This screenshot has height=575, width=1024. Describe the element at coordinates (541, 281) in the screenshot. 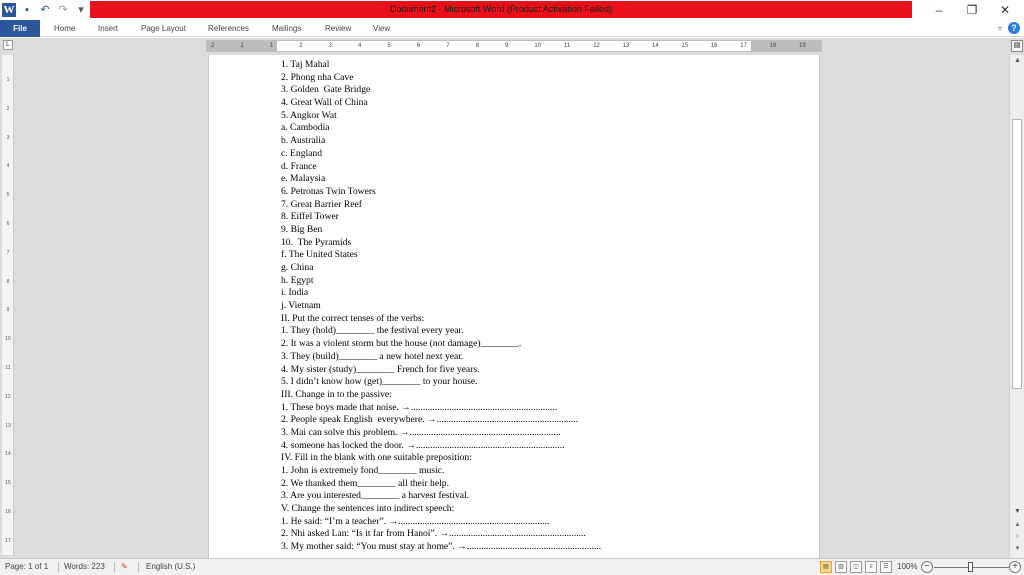

I see `document-line: h. Egypt` at that location.